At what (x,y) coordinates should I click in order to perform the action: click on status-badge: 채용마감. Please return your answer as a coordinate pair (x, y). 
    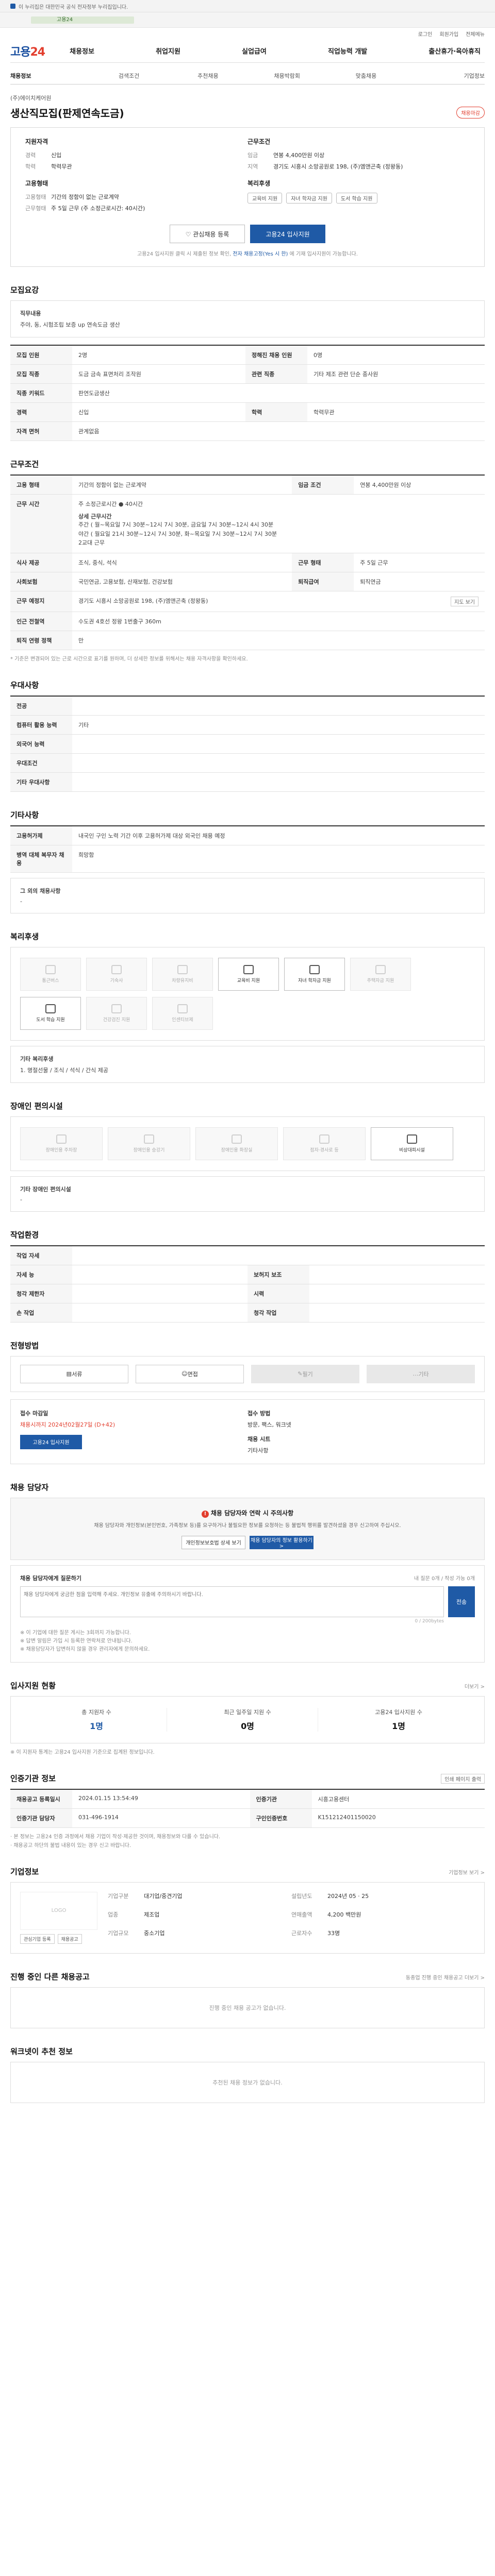
    Looking at the image, I should click on (470, 112).